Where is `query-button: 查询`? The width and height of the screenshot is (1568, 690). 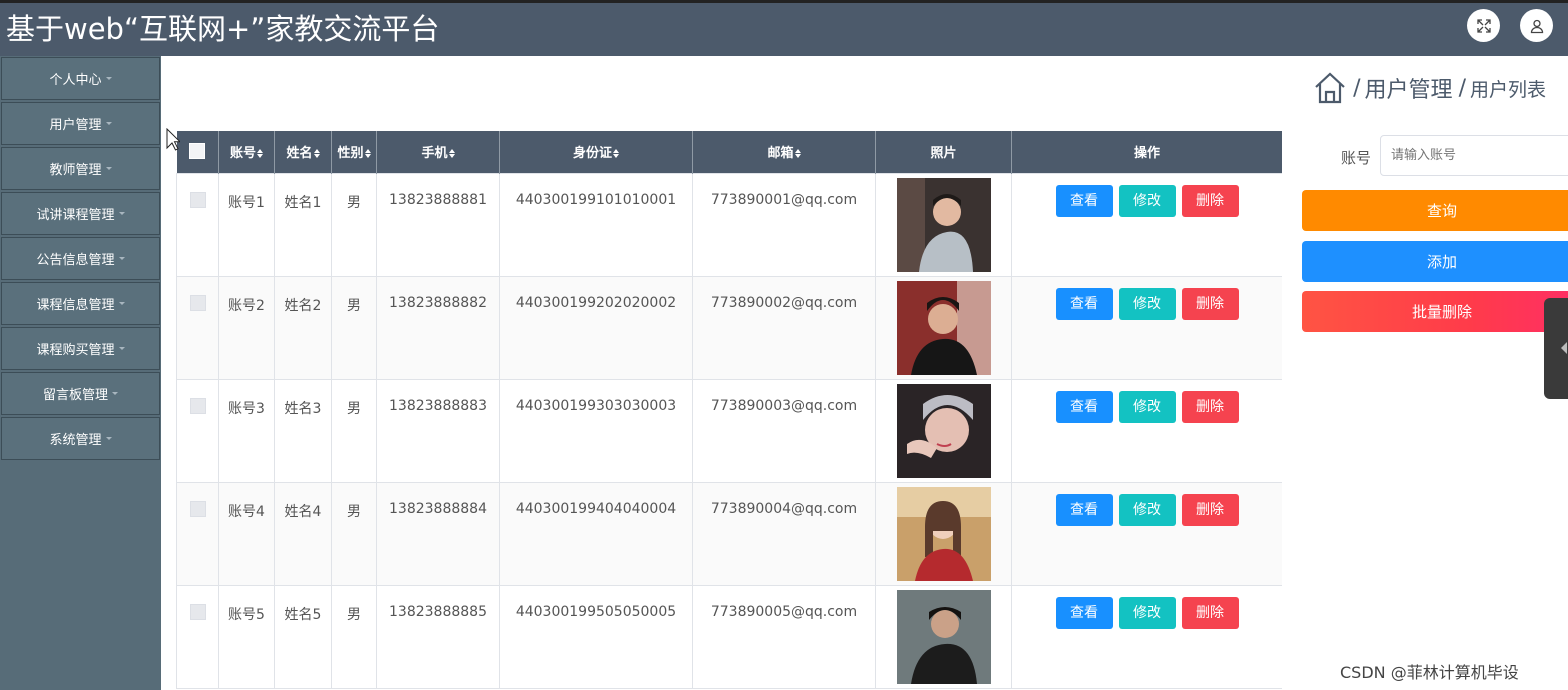 query-button: 查询 is located at coordinates (1435, 210).